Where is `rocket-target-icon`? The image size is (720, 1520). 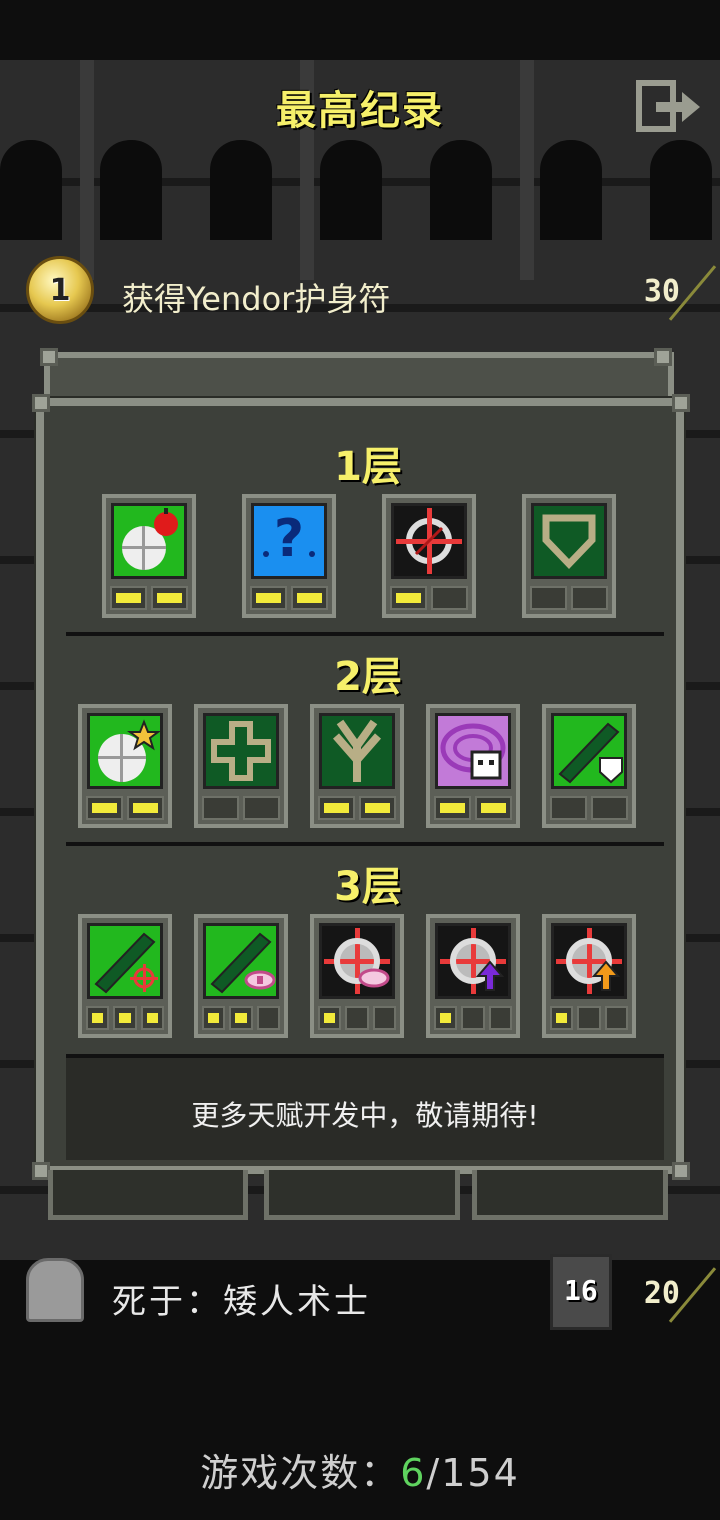
rocket-target-icon is located at coordinates (125, 961).